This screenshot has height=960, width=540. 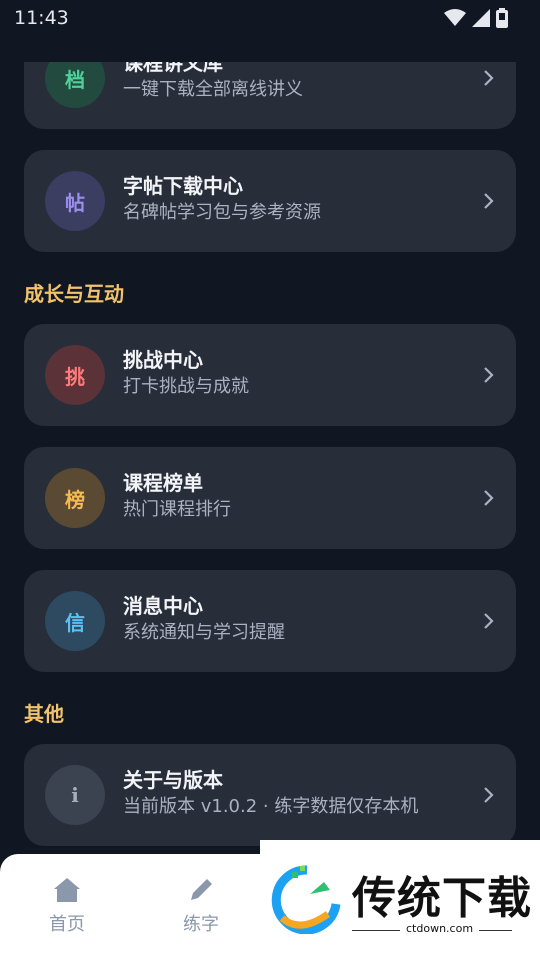 What do you see at coordinates (177, 509) in the screenshot?
I see `card-subtitle: 热门课程排行` at bounding box center [177, 509].